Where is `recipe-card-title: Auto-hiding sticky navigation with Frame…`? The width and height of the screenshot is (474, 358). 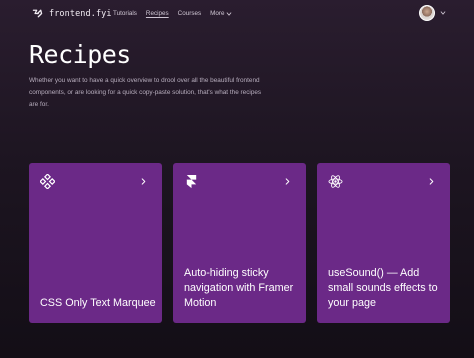
recipe-card-title: Auto-hiding sticky navigation with Frame… is located at coordinates (239, 288).